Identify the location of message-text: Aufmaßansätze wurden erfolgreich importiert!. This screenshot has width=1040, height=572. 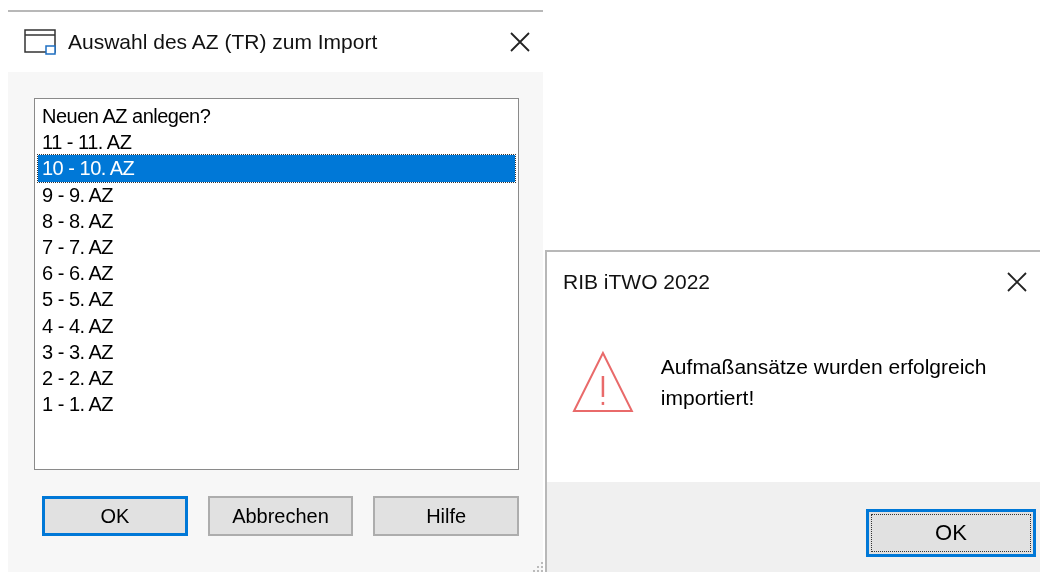
(824, 382).